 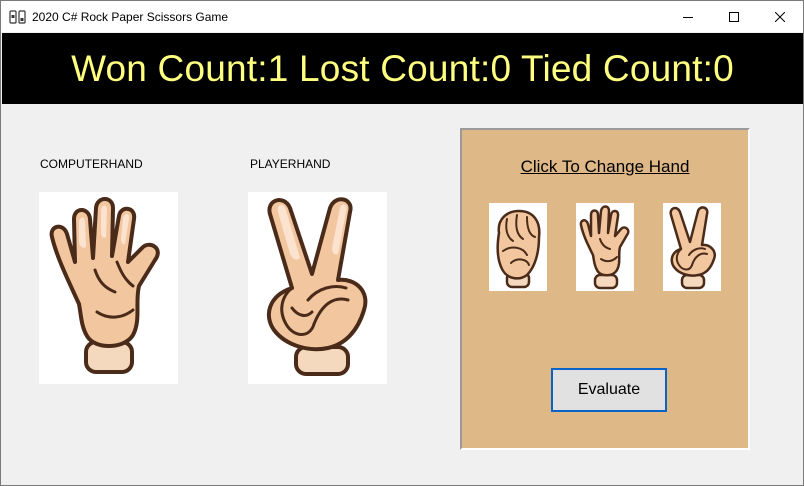 I want to click on maximize-button, so click(x=734, y=16).